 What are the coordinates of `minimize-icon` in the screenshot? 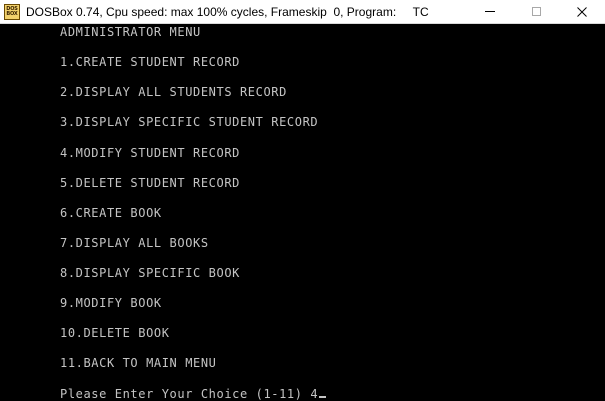 It's located at (490, 11).